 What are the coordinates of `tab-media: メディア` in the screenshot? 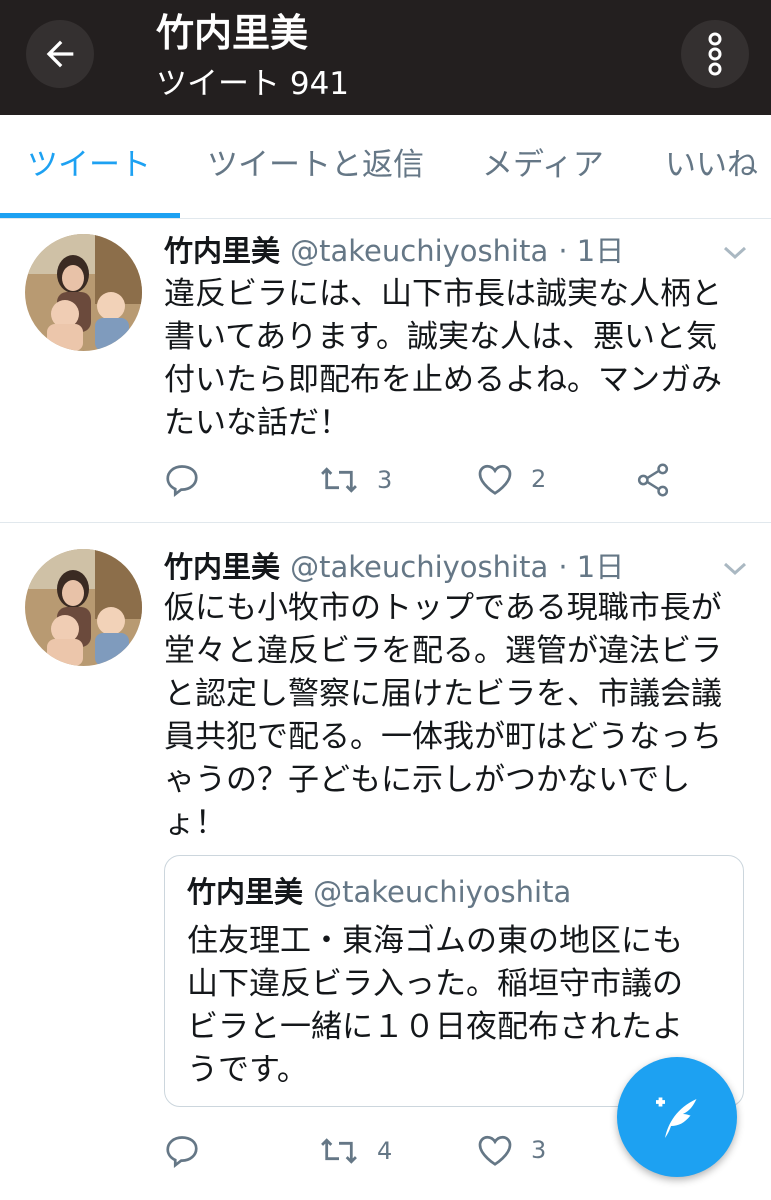 It's located at (543, 165).